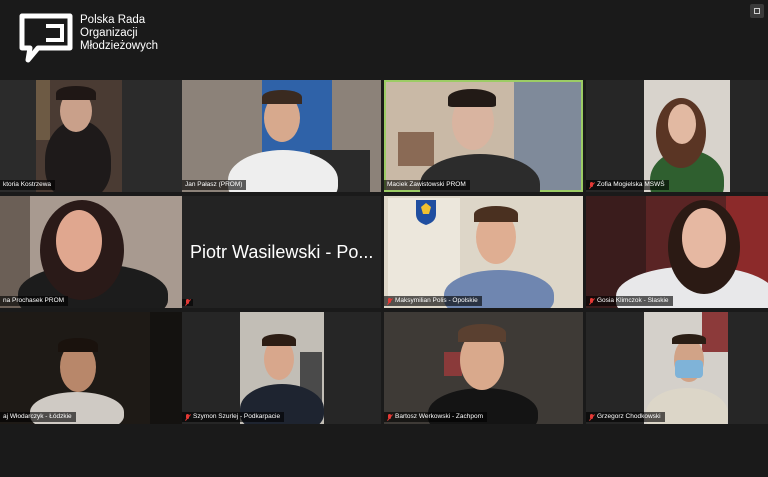  I want to click on grid-icon, so click(757, 11).